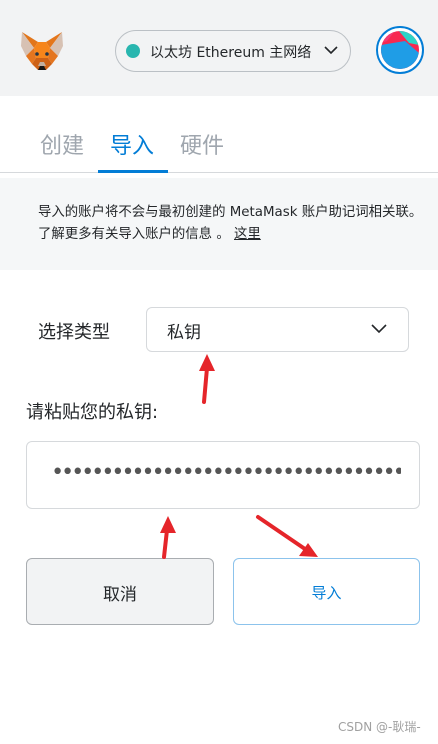 The image size is (438, 744). What do you see at coordinates (379, 727) in the screenshot?
I see `watermark: CSDN @-耿瑞-` at bounding box center [379, 727].